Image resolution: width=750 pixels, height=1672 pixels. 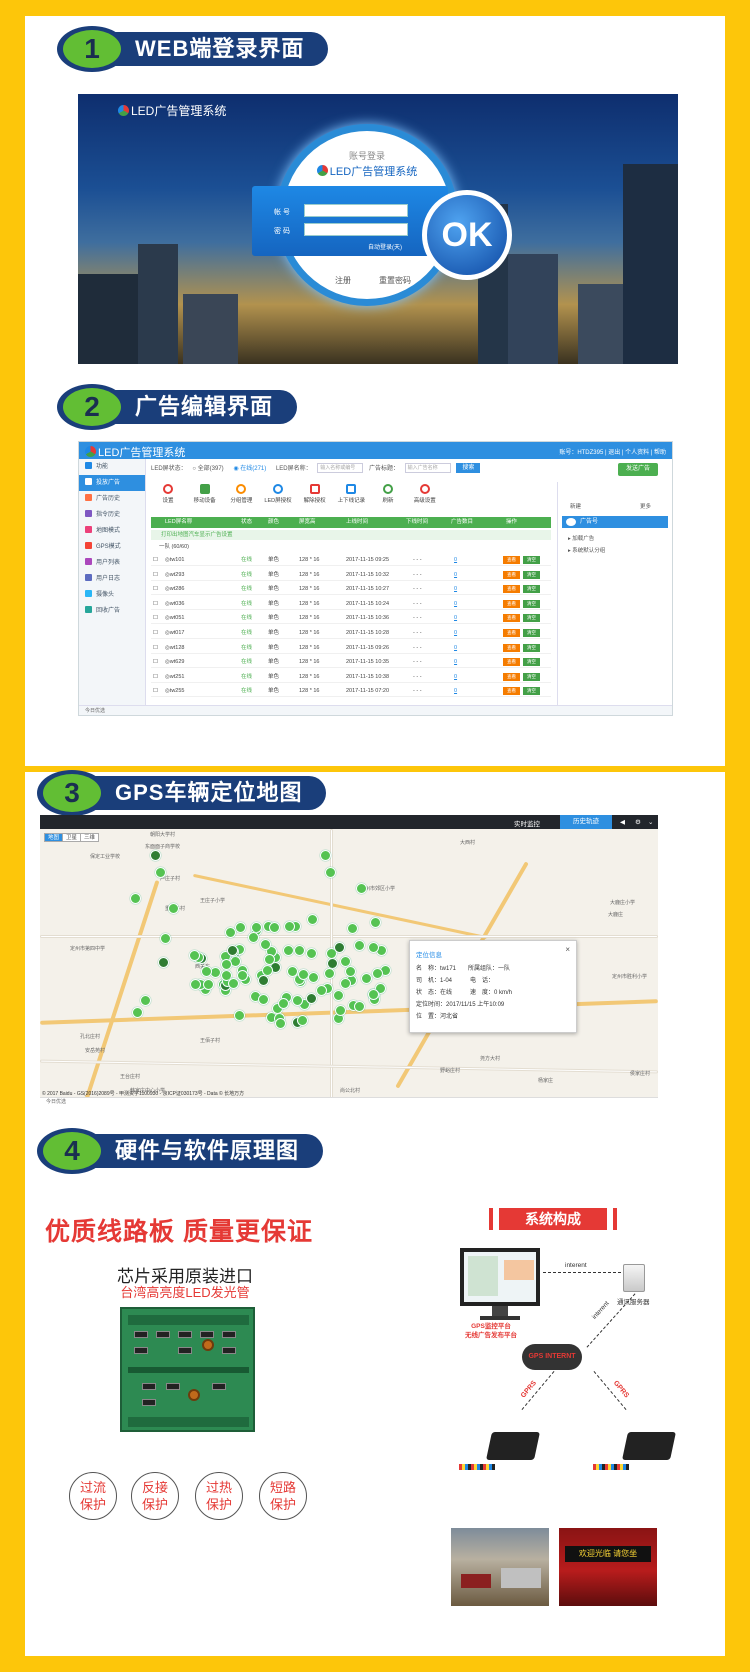 What do you see at coordinates (340, 468) in the screenshot?
I see `led-name-input: 输入名称或编号` at bounding box center [340, 468].